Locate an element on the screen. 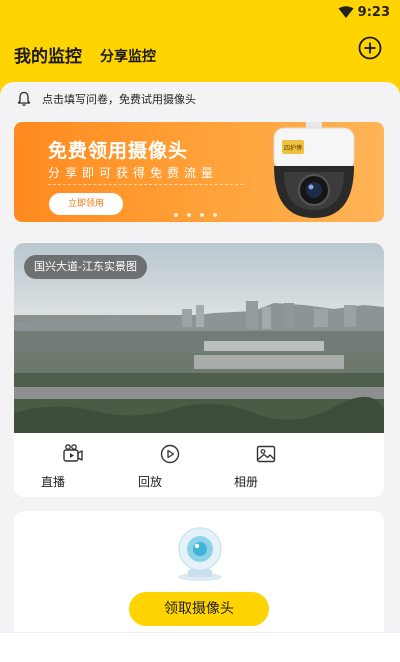 The width and height of the screenshot is (400, 662). live-button: 直播 is located at coordinates (71, 465).